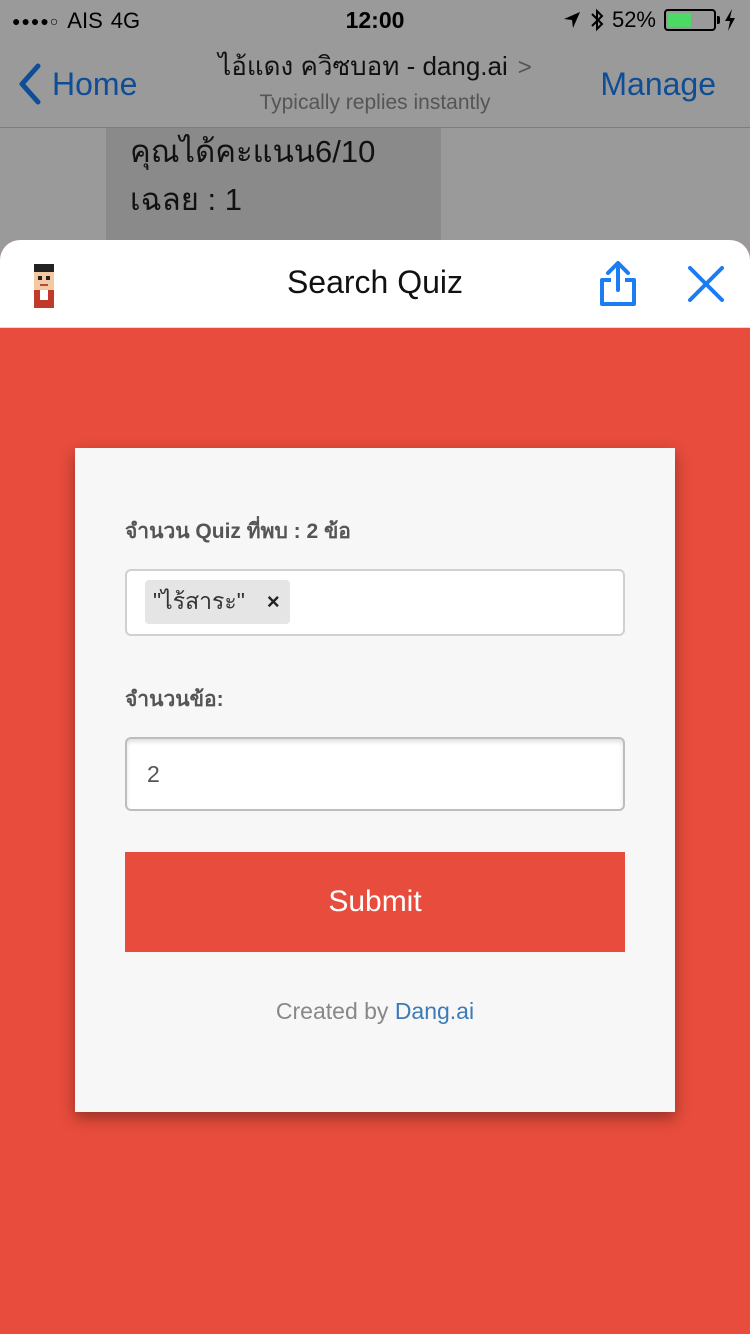  Describe the element at coordinates (434, 1011) in the screenshot. I see `dang-ai-link: Dang.ai` at that location.